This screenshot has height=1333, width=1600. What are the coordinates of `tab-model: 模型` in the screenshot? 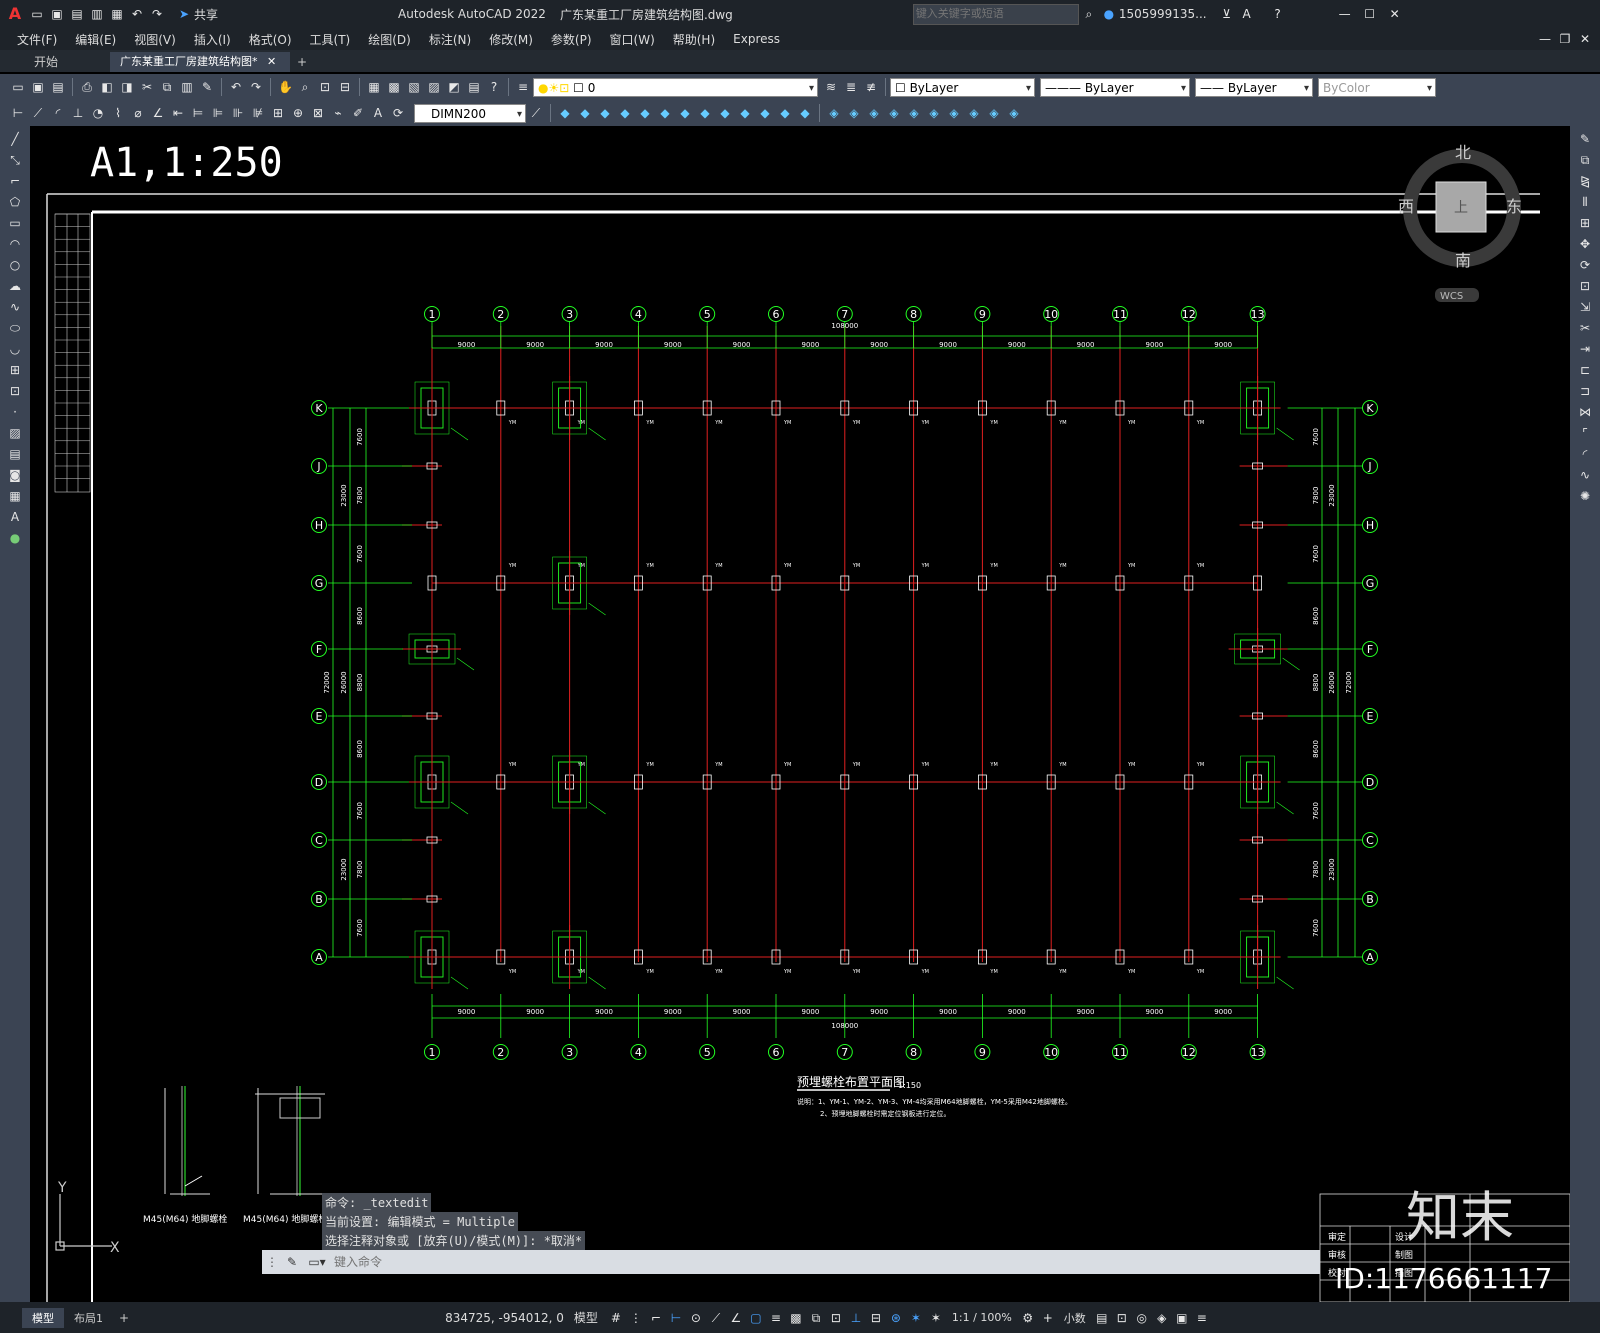 It's located at (43, 1317).